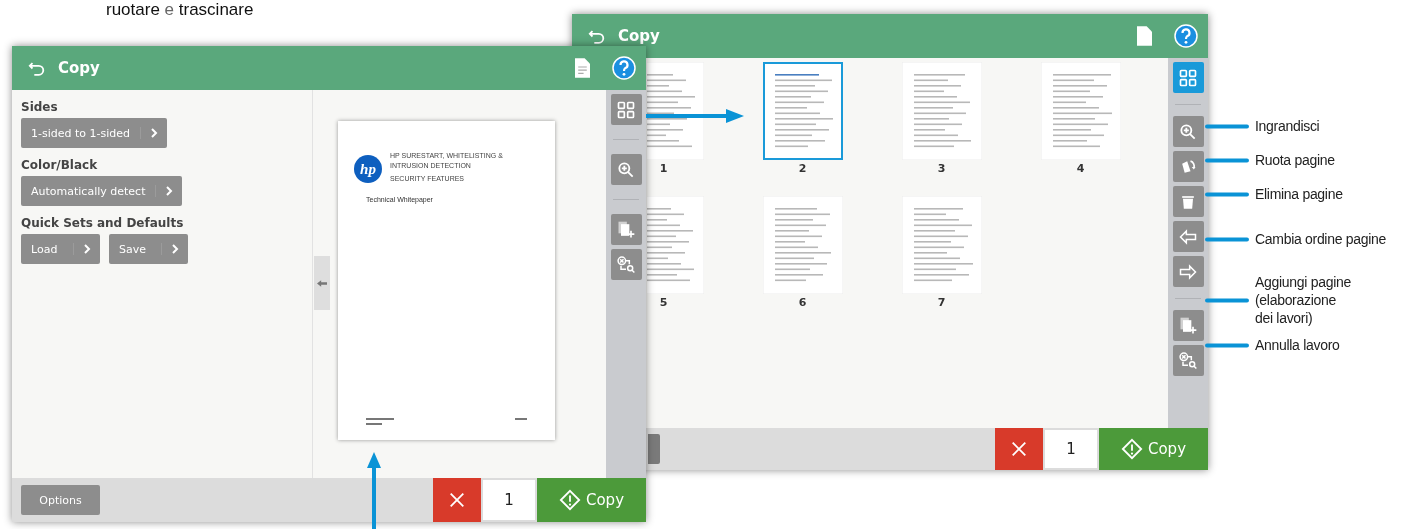 This screenshot has height=529, width=1416. What do you see at coordinates (40, 107) in the screenshot?
I see `setting-label: Sides` at bounding box center [40, 107].